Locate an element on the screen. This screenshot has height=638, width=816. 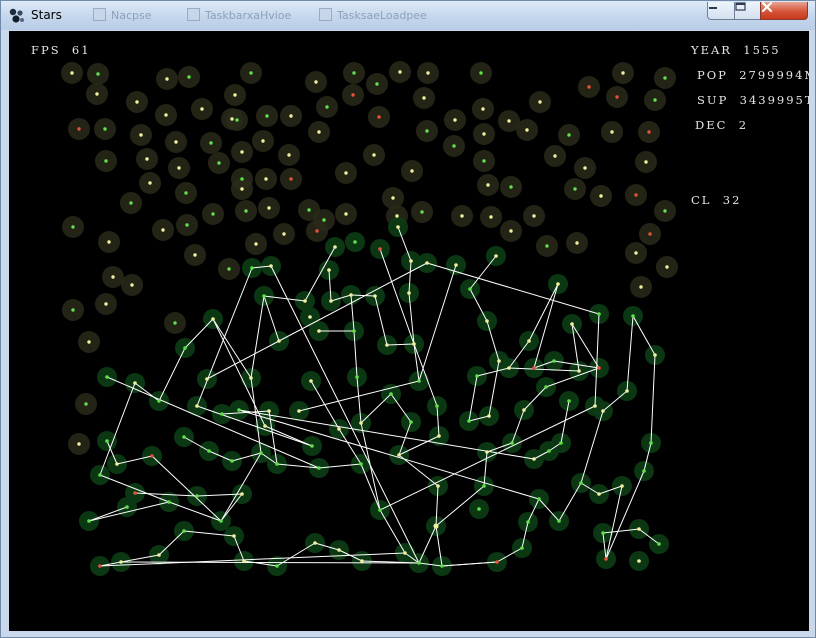
close-icon is located at coordinates (767, 7).